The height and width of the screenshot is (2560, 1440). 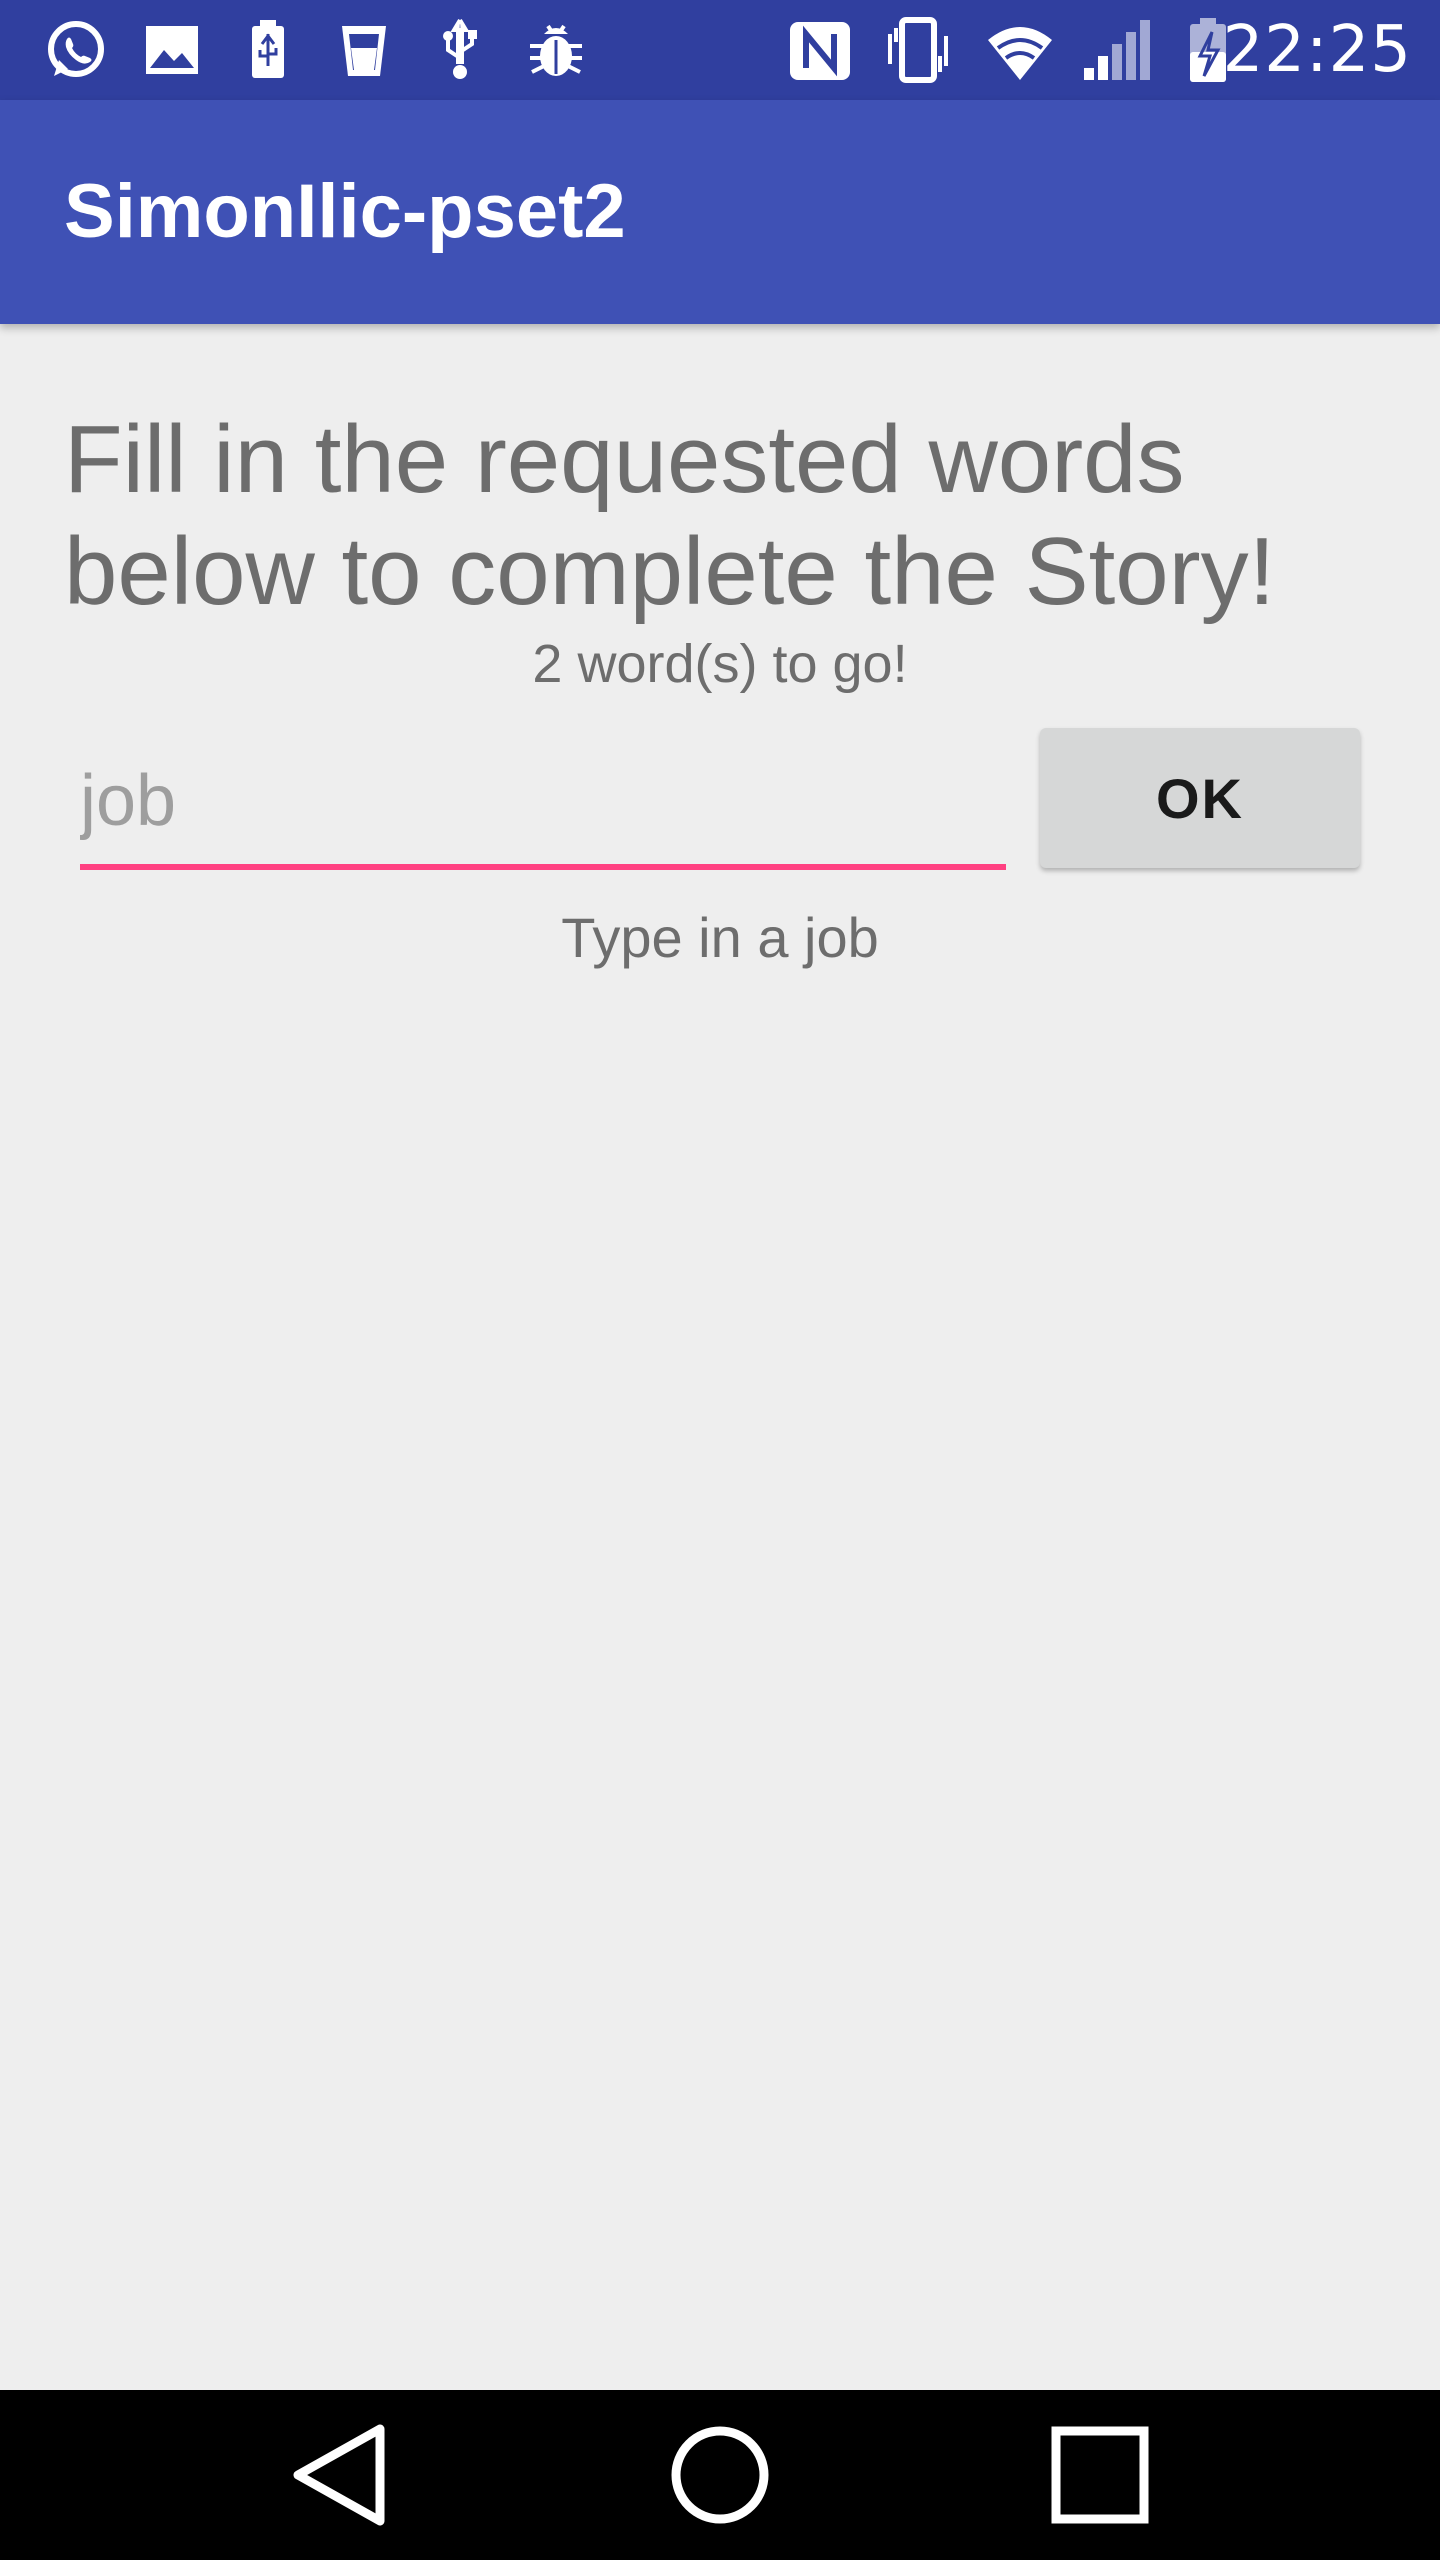 What do you see at coordinates (1200, 798) in the screenshot?
I see `ok-button: OK` at bounding box center [1200, 798].